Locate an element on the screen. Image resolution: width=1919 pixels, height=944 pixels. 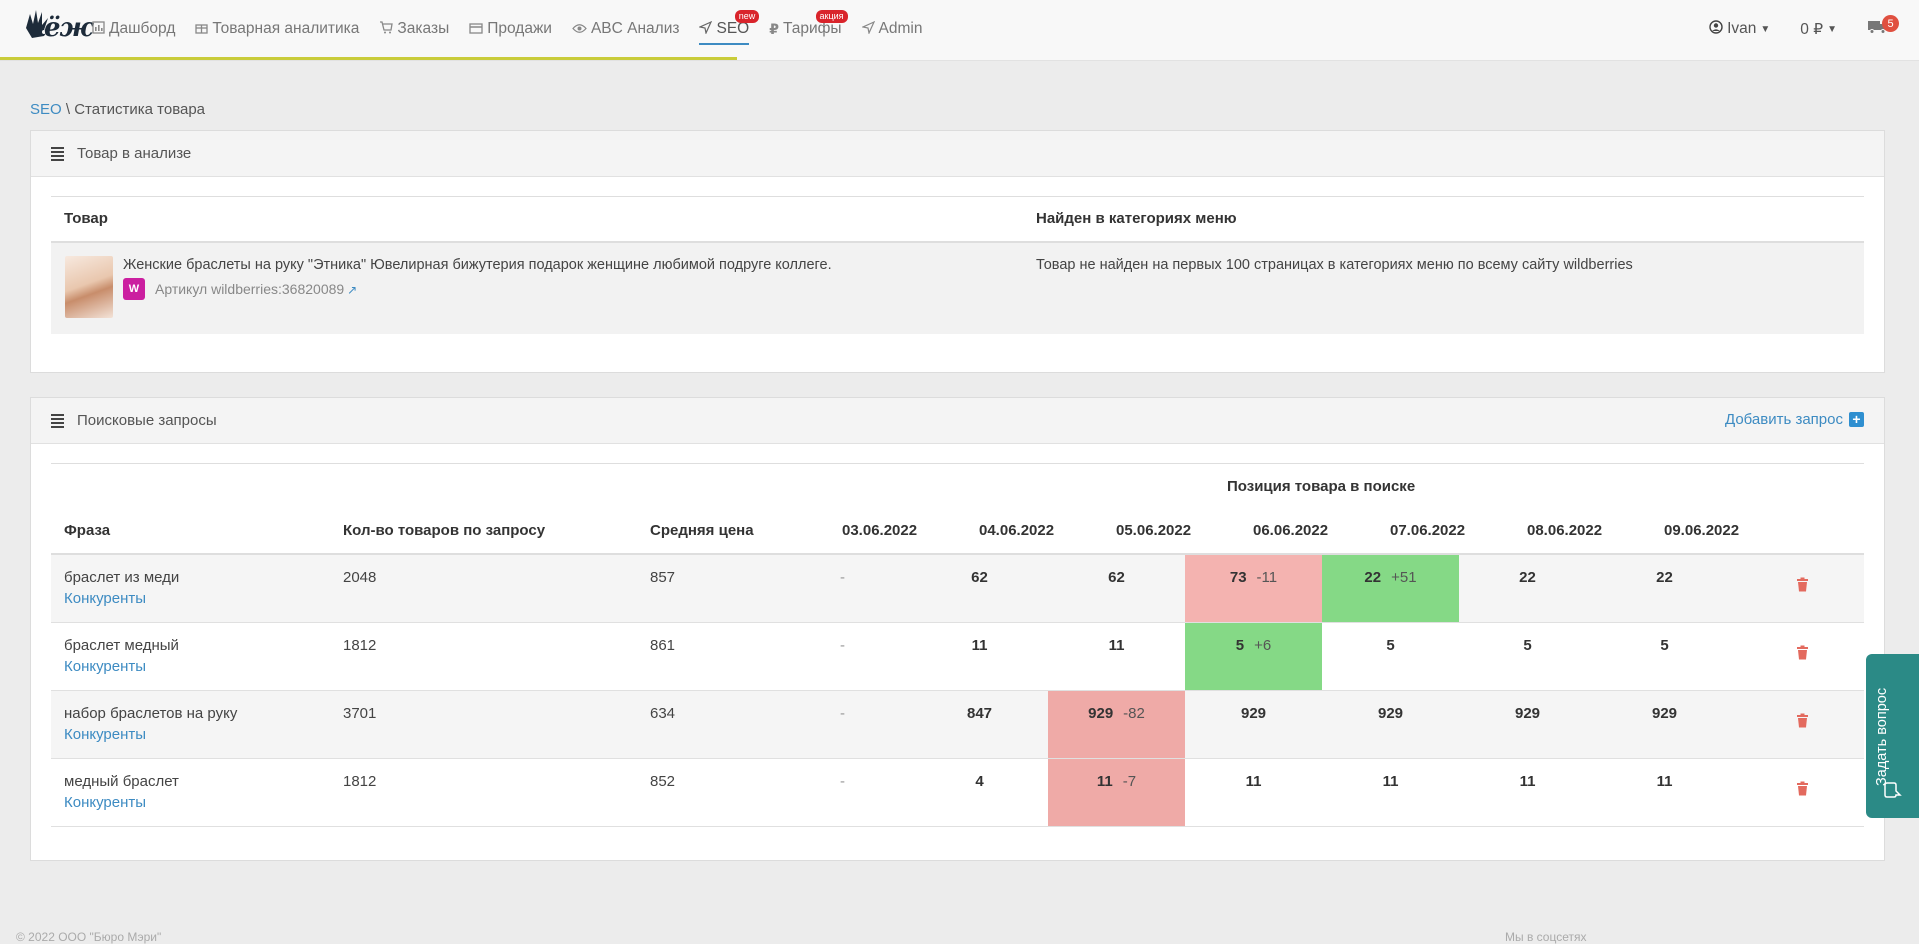
query-phrase: медный браслет is located at coordinates (121, 781).